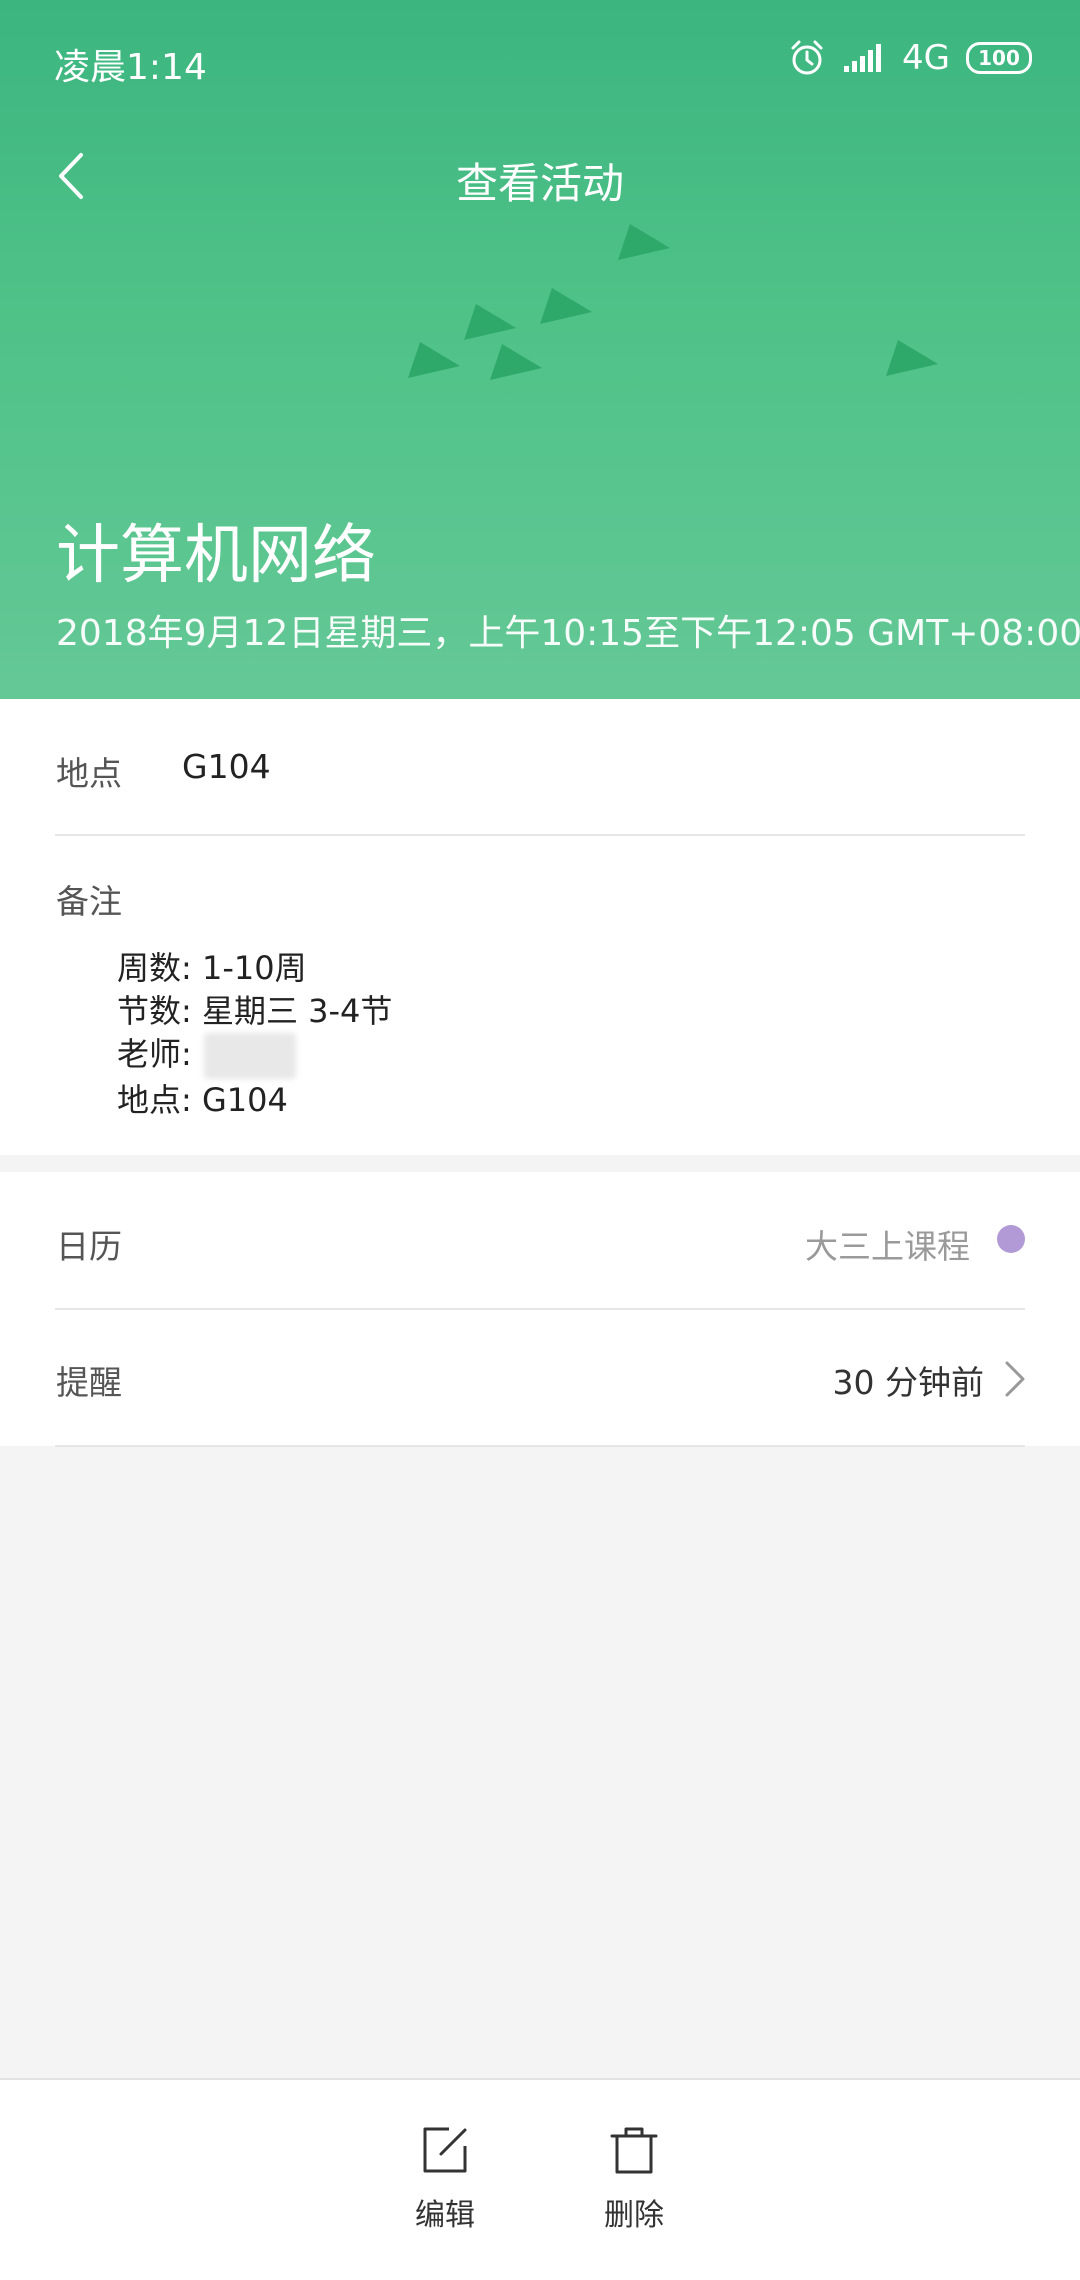 The width and height of the screenshot is (1080, 2280). Describe the element at coordinates (1015, 1379) in the screenshot. I see `chevron-right-icon` at that location.